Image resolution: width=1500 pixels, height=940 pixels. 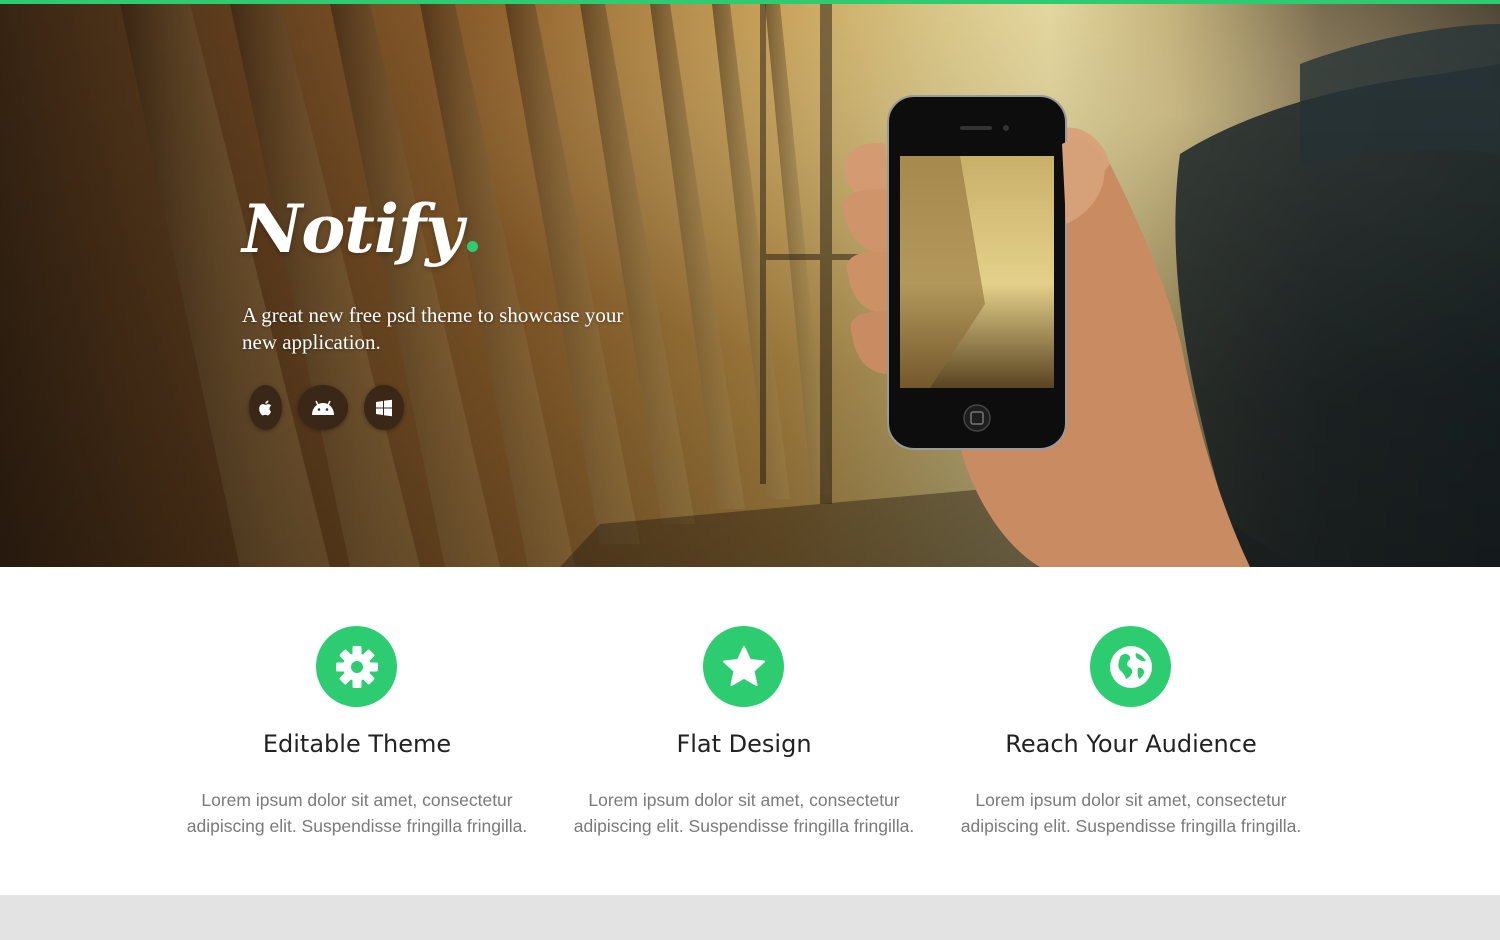 What do you see at coordinates (357, 744) in the screenshot?
I see `feature-title: Editable Theme` at bounding box center [357, 744].